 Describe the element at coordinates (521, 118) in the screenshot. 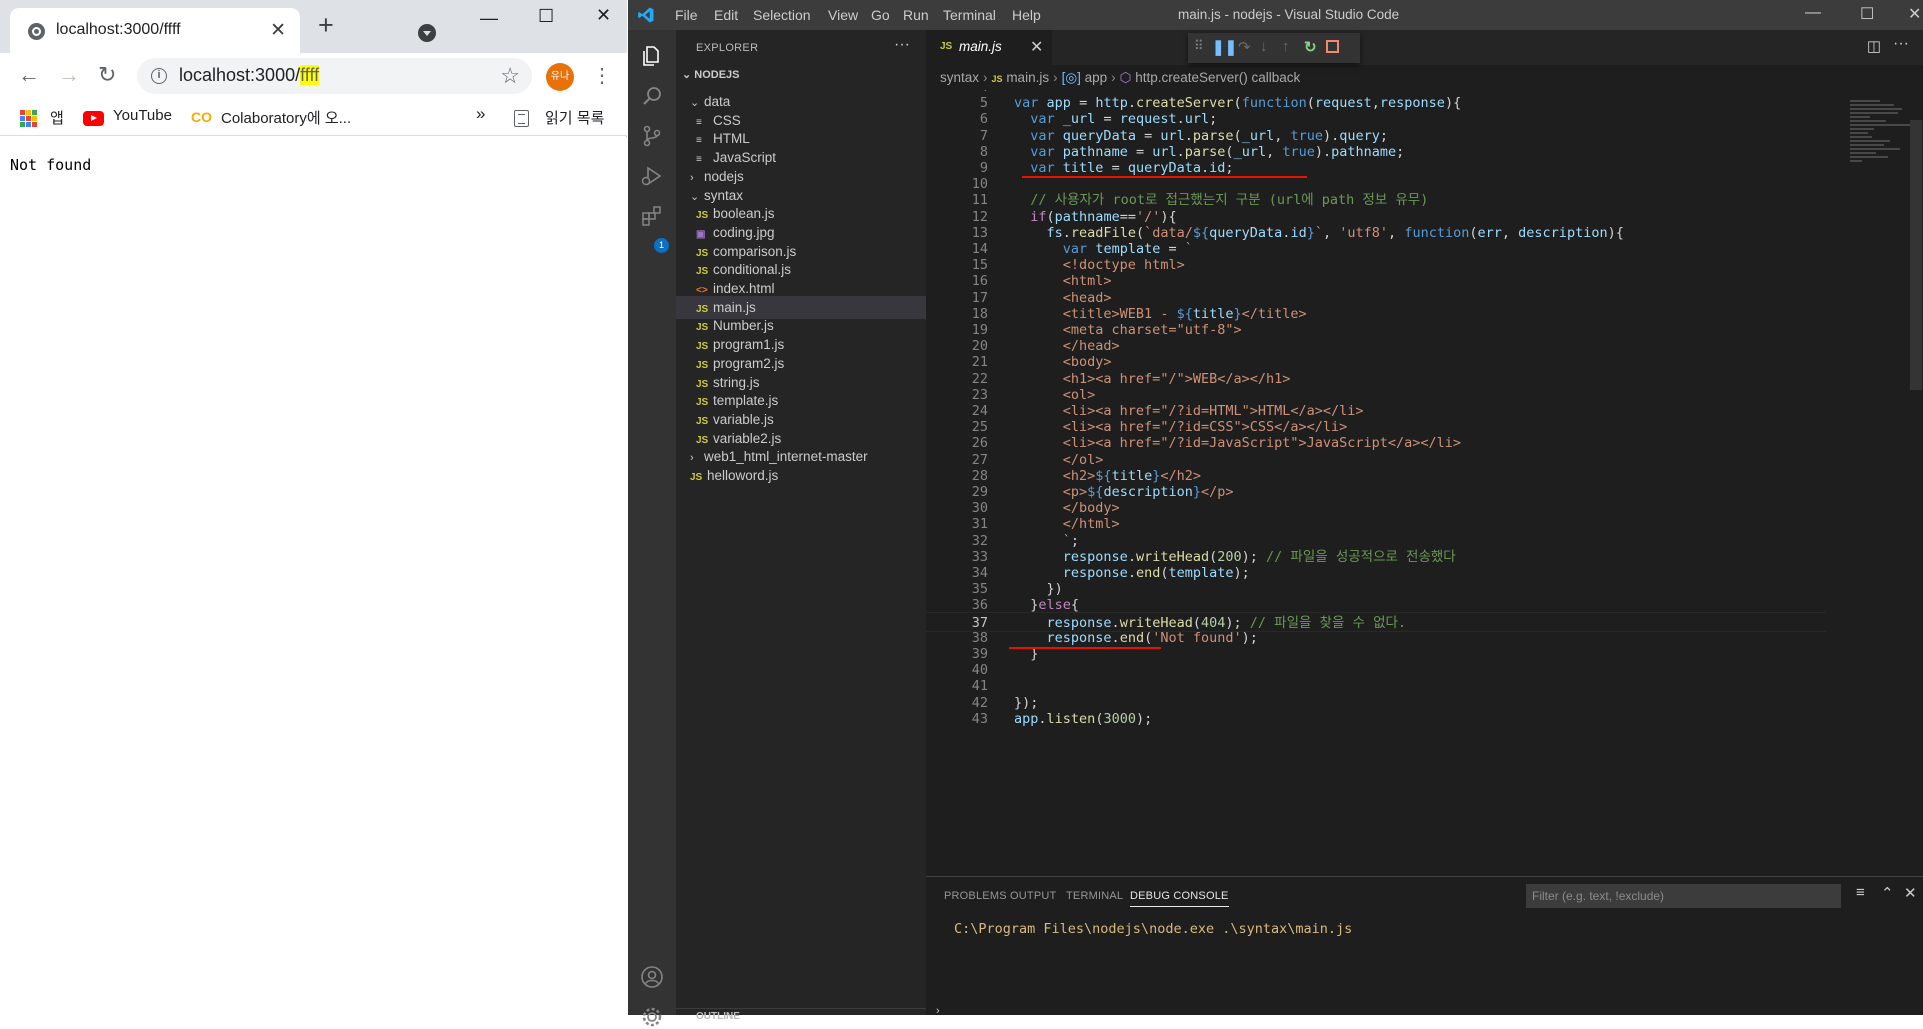

I see `reading-list-icon` at that location.